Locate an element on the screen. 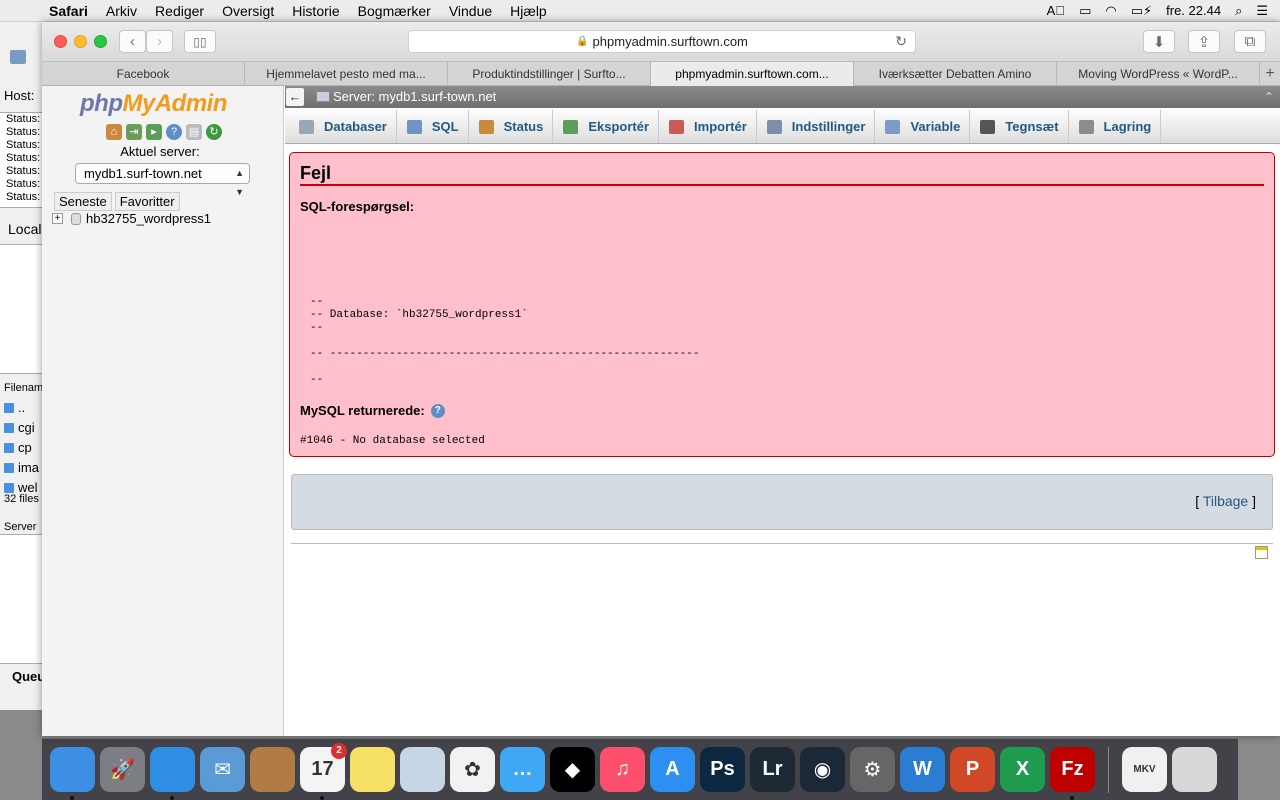  server-breadcrumb: Server: mydb1.surf-town.net is located at coordinates (414, 97).